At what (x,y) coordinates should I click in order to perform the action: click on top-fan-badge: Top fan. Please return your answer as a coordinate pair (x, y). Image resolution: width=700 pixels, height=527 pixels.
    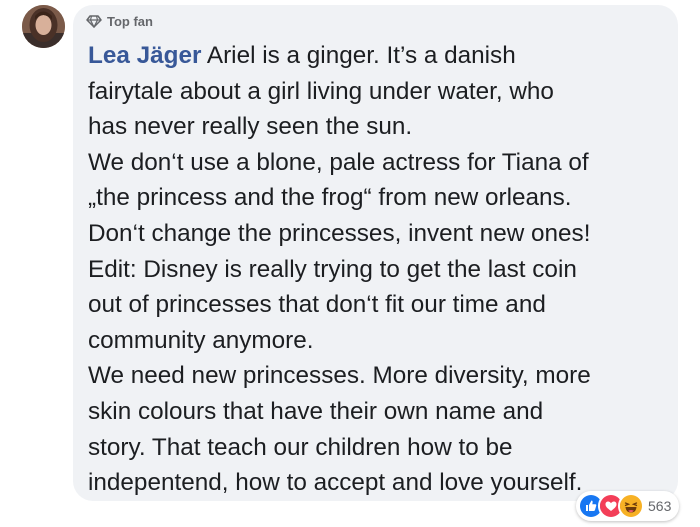
    Looking at the image, I should click on (119, 21).